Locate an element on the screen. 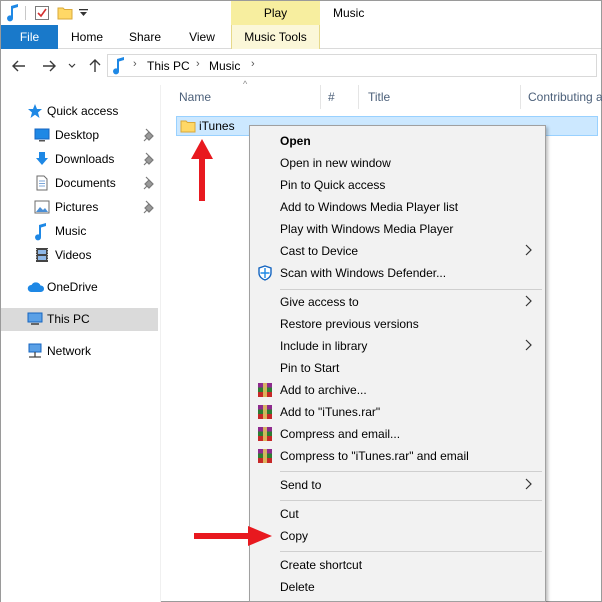 The height and width of the screenshot is (602, 602). recent-locations-chevron-icon is located at coordinates (72, 66).